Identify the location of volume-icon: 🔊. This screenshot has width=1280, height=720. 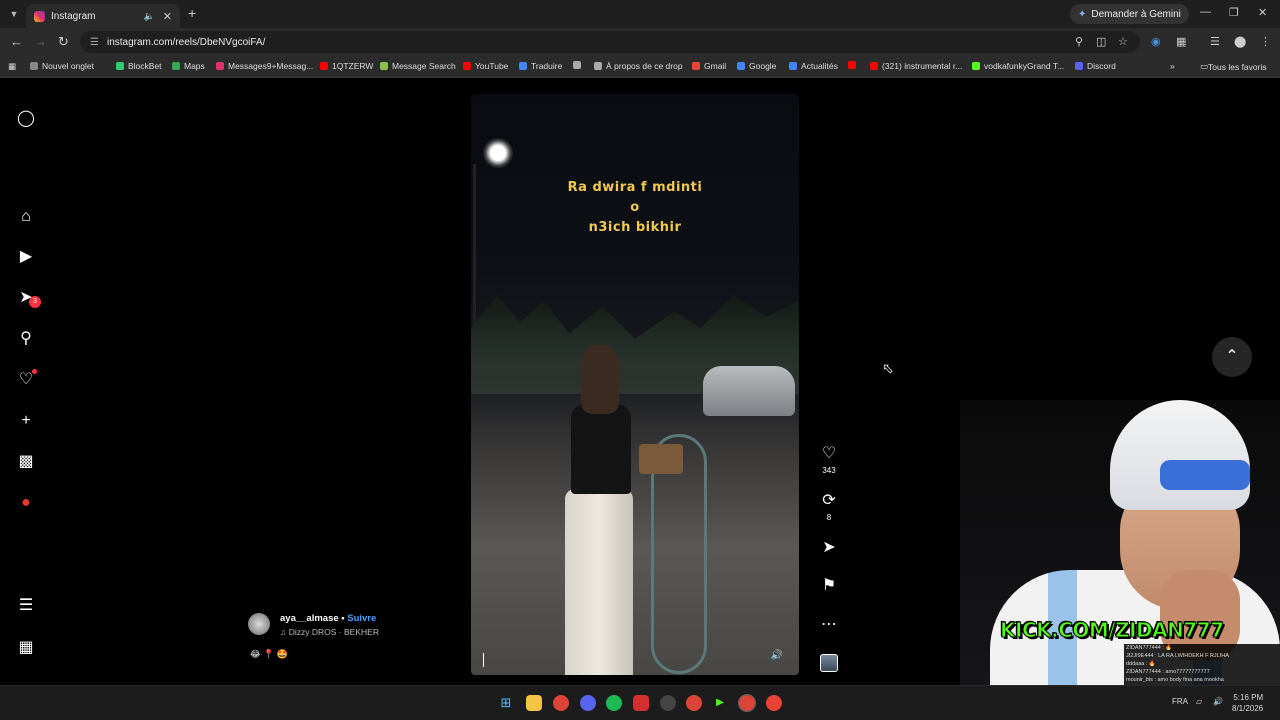
(777, 655).